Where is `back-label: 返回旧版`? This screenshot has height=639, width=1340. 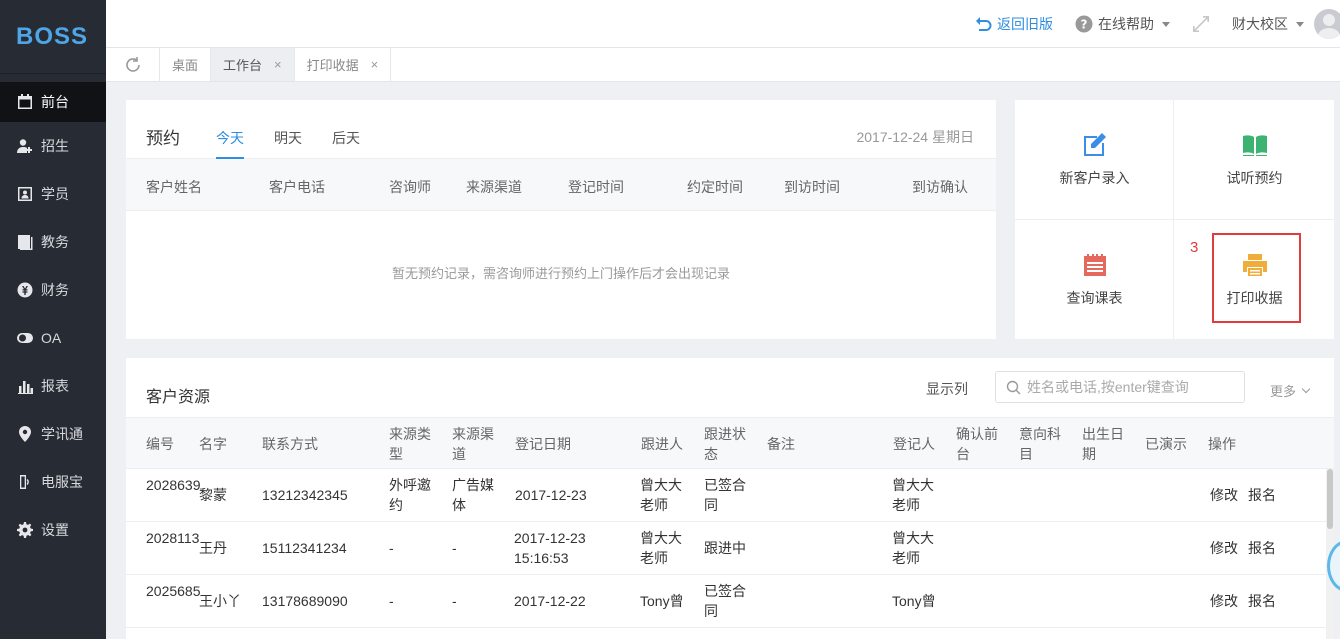
back-label: 返回旧版 is located at coordinates (1025, 24).